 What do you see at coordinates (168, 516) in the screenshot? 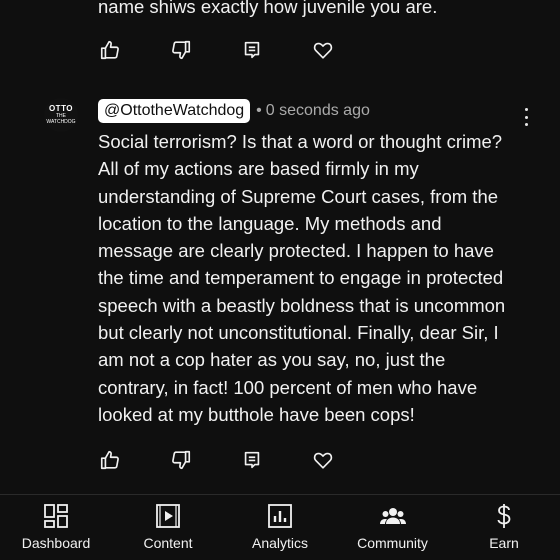
I see `content-icon` at bounding box center [168, 516].